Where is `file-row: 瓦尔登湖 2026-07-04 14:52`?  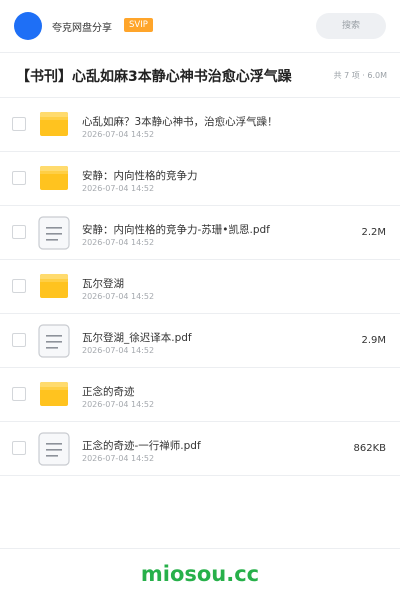
file-row: 瓦尔登湖 2026-07-04 14:52 is located at coordinates (200, 287).